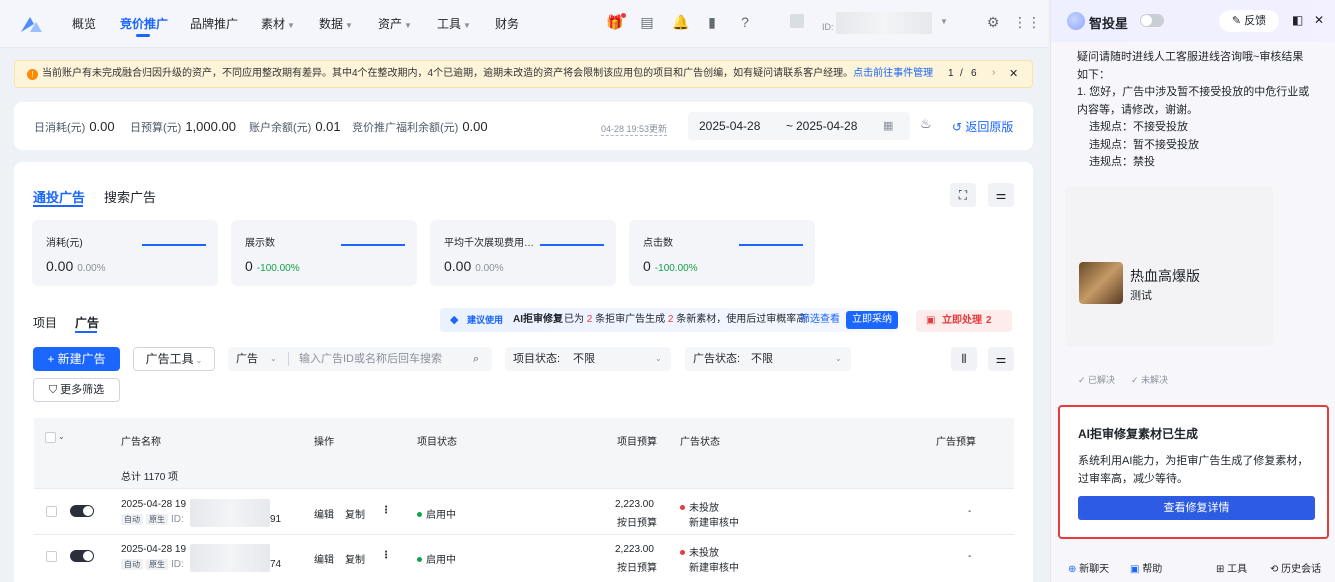  Describe the element at coordinates (722, 253) in the screenshot. I see `metric-card-clicks: 点击数 0 -100.00%` at that location.